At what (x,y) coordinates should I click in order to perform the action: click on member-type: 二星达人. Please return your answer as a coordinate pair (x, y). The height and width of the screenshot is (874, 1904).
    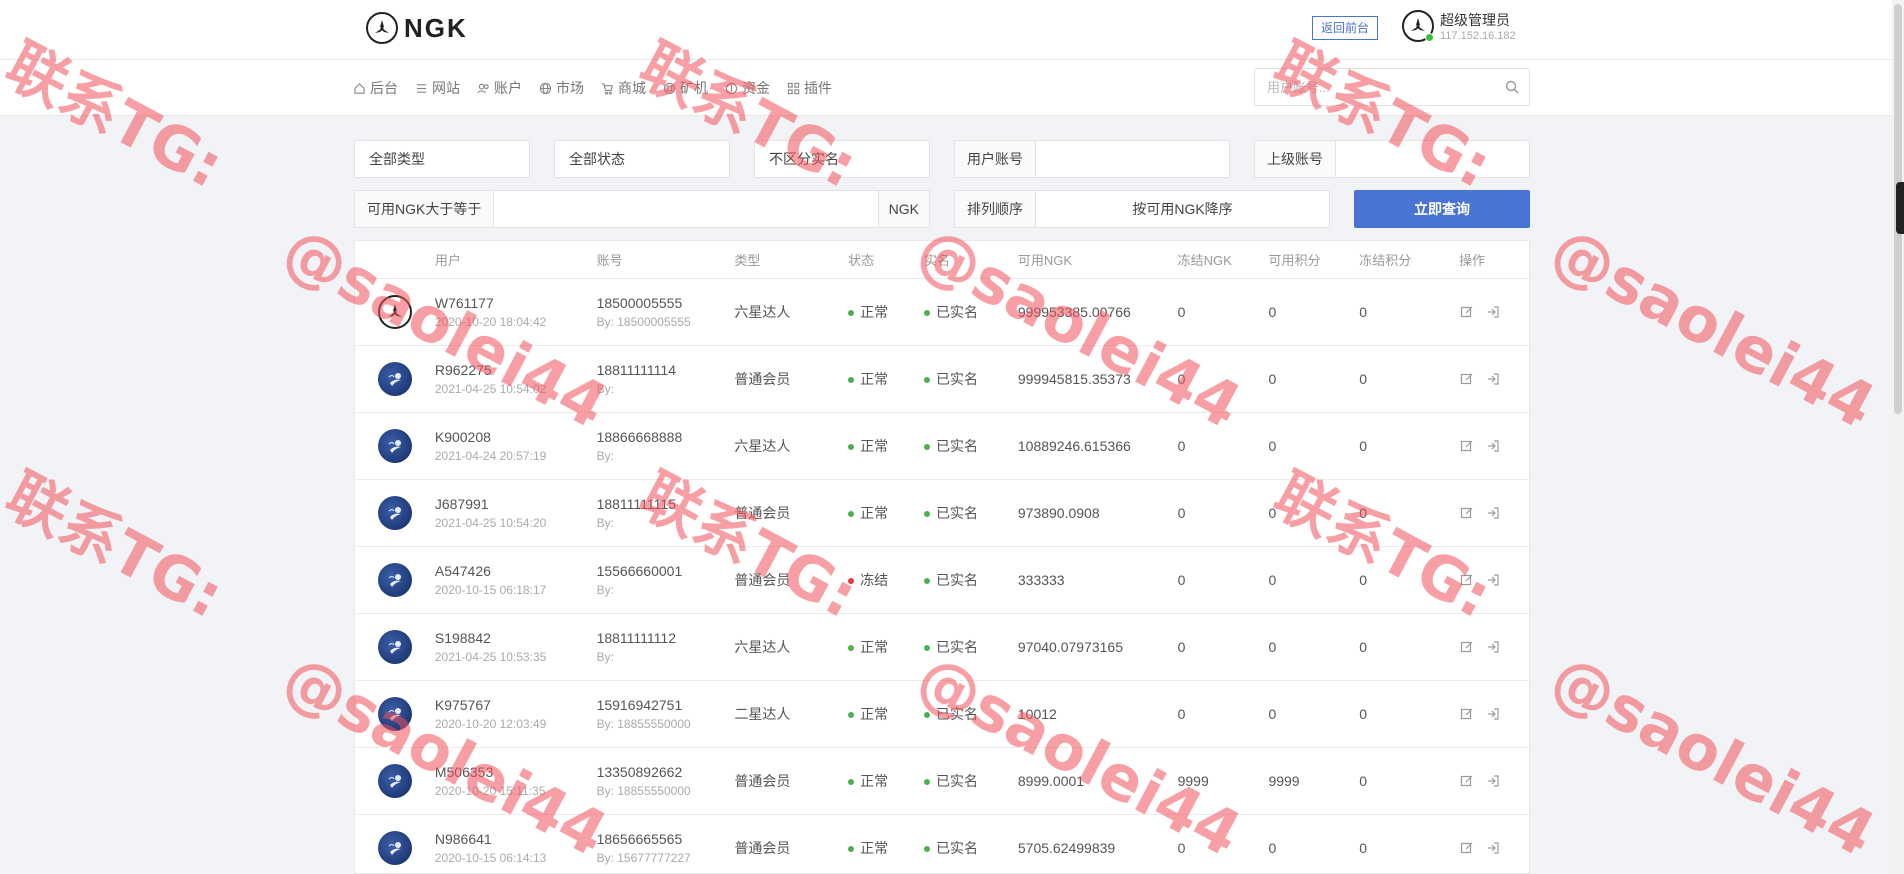
    Looking at the image, I should click on (762, 714).